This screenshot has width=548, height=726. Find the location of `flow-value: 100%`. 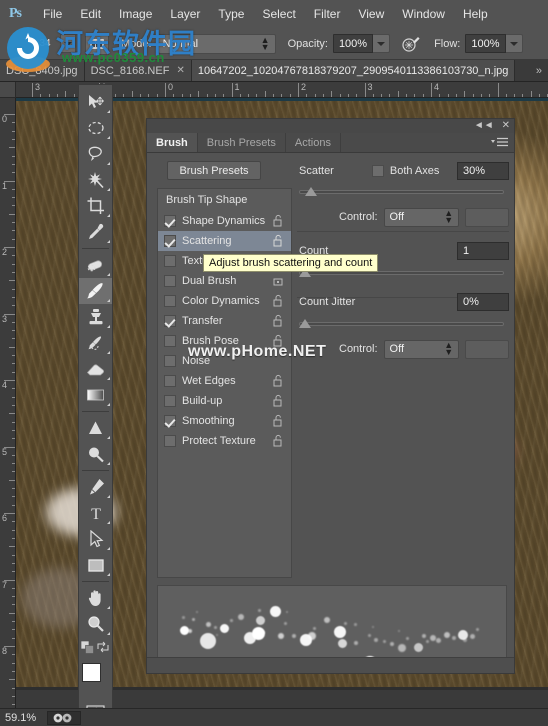

flow-value: 100% is located at coordinates (485, 43).